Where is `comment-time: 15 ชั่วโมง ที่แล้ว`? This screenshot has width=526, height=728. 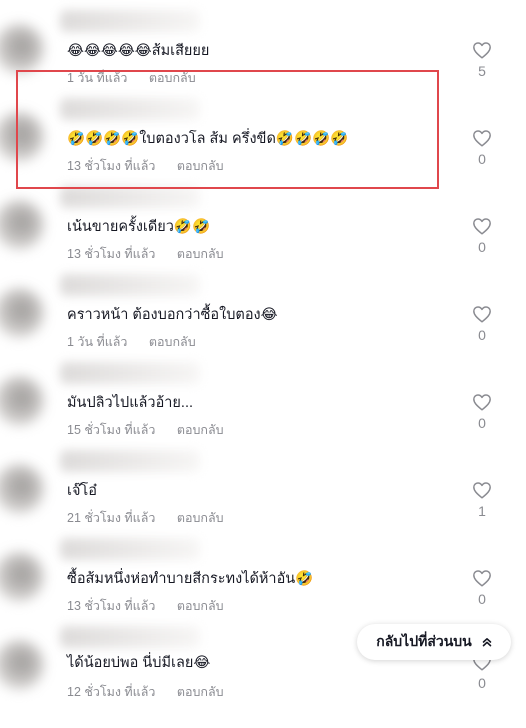 comment-time: 15 ชั่วโมง ที่แล้ว is located at coordinates (111, 430).